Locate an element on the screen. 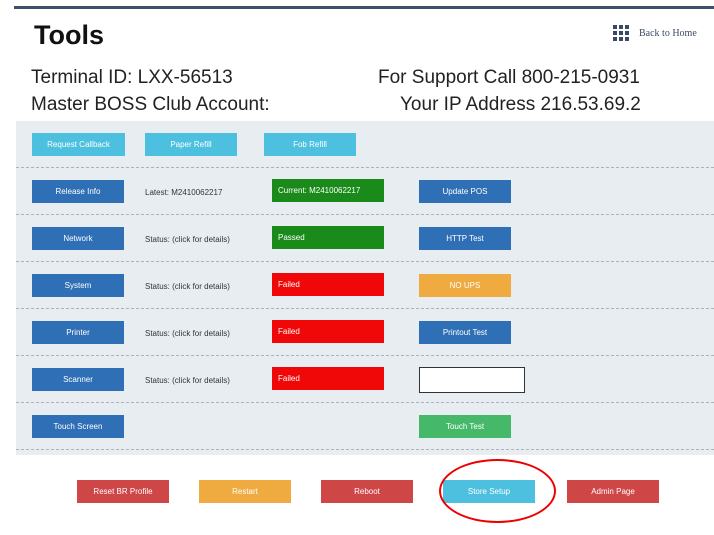 The height and width of the screenshot is (535, 714). refill-row: Request Callback Paper Refill Fob Refill is located at coordinates (365, 144).